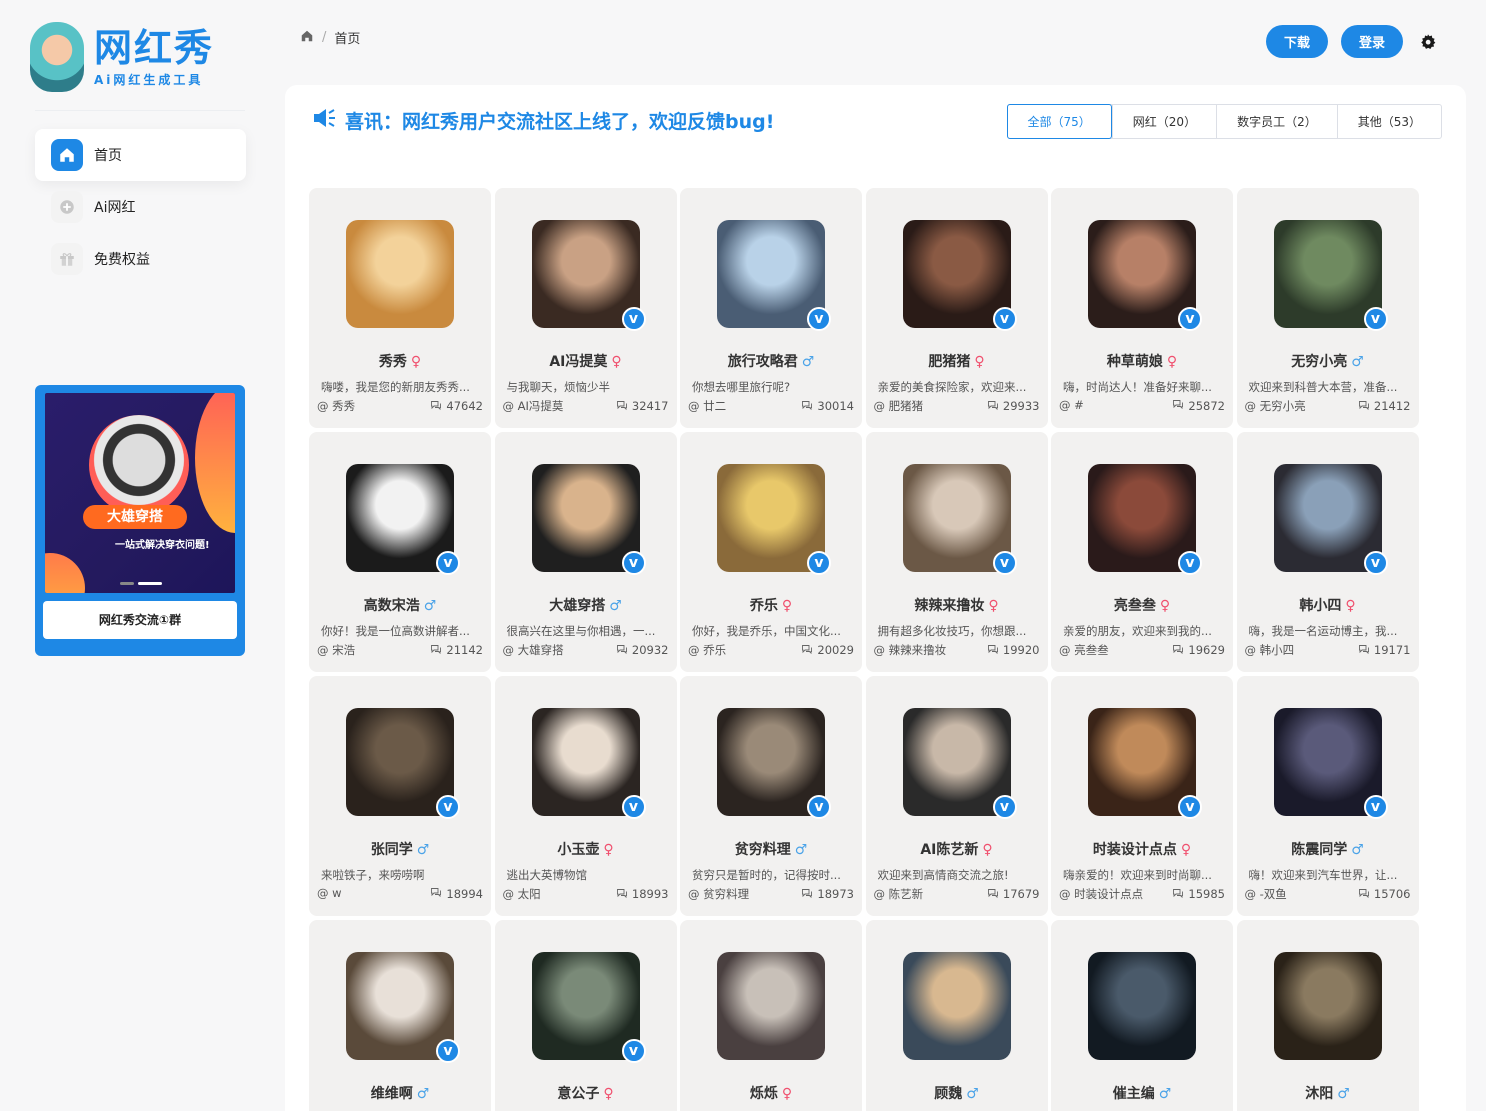 This screenshot has width=1486, height=1111. I want to click on home-icon, so click(307, 38).